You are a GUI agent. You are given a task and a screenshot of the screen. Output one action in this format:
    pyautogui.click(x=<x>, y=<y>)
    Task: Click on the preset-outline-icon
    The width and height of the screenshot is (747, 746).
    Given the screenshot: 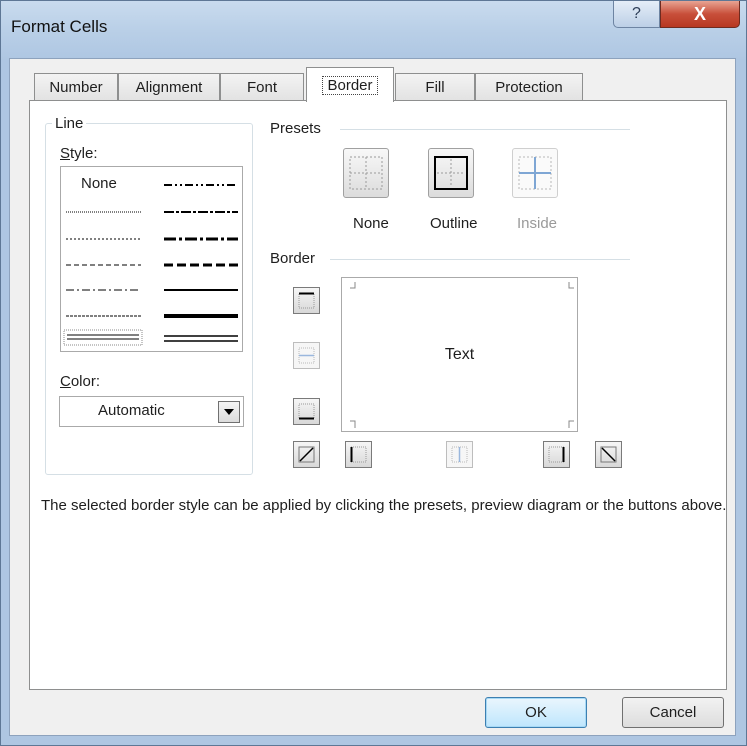 What is the action you would take?
    pyautogui.click(x=451, y=173)
    